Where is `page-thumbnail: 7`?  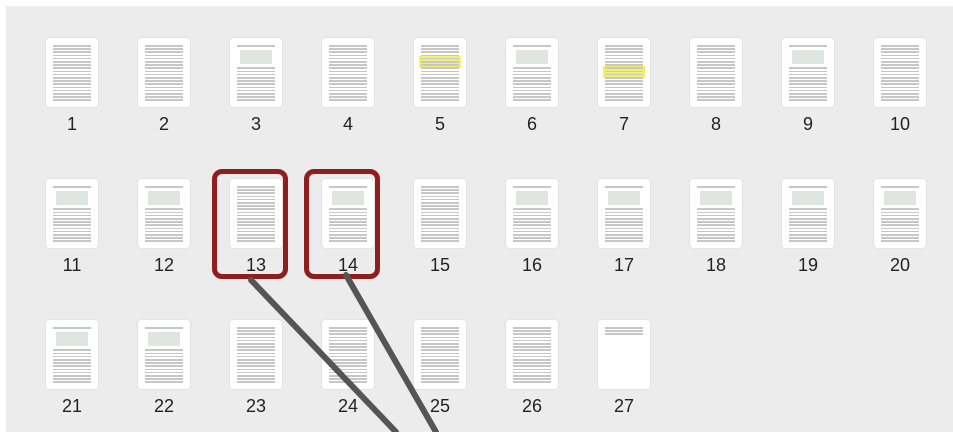
page-thumbnail: 7 is located at coordinates (624, 94).